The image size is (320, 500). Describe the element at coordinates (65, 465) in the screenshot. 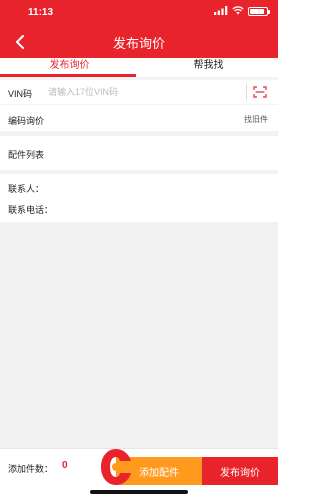

I see `part-count-value: 0` at that location.